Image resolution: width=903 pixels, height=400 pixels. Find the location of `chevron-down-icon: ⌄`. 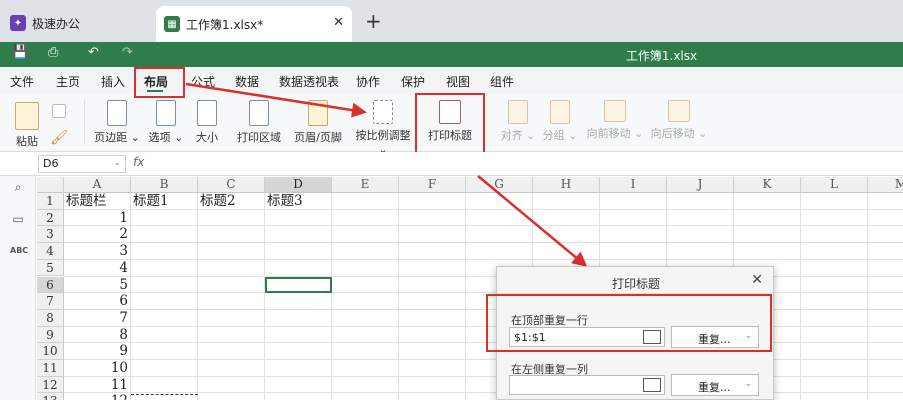

chevron-down-icon: ⌄ is located at coordinates (748, 384).